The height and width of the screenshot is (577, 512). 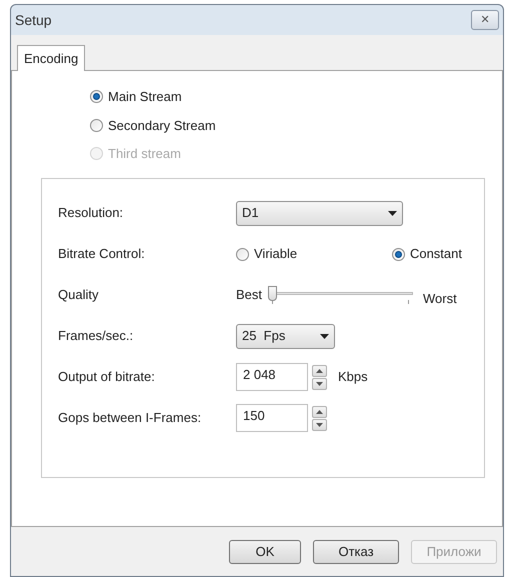 What do you see at coordinates (440, 299) in the screenshot?
I see `slider-max-label: Worst` at bounding box center [440, 299].